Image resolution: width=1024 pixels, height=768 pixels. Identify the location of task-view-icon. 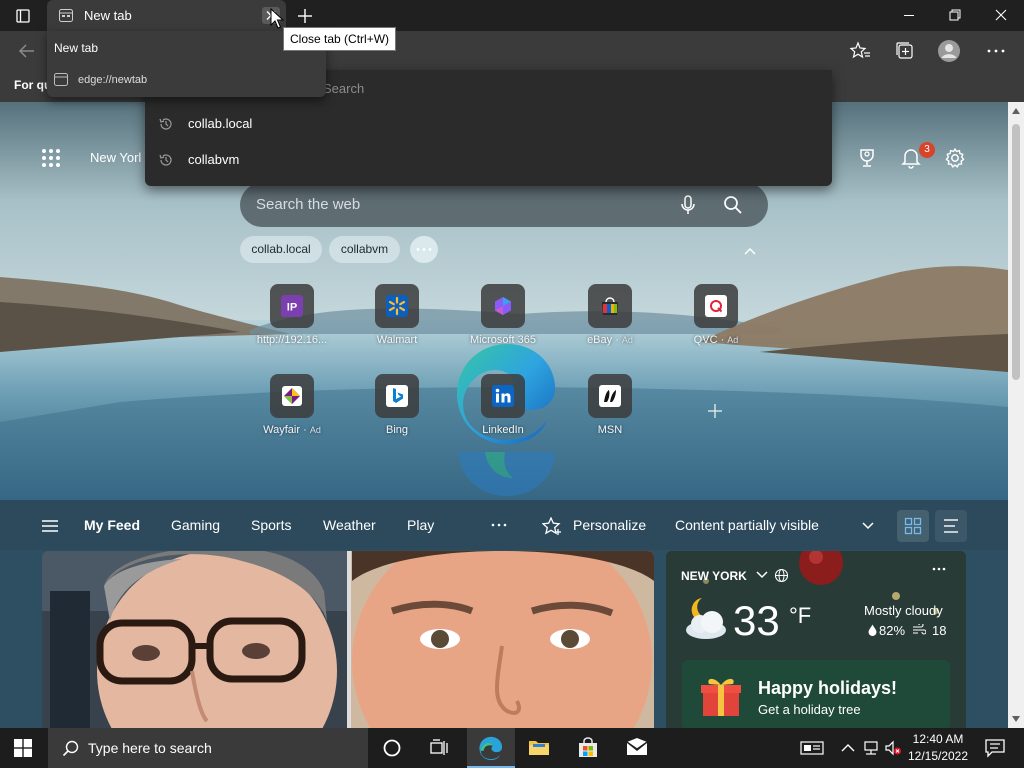
(440, 748).